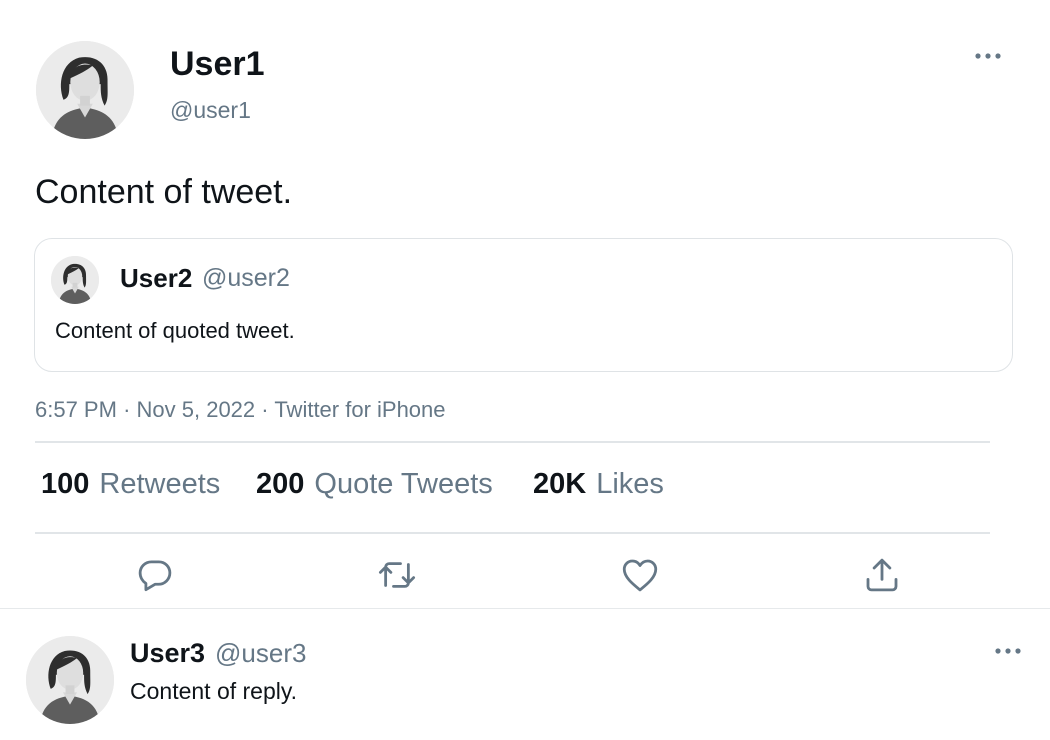  Describe the element at coordinates (359, 409) in the screenshot. I see `tweet-source: Twitter for iPhone` at that location.